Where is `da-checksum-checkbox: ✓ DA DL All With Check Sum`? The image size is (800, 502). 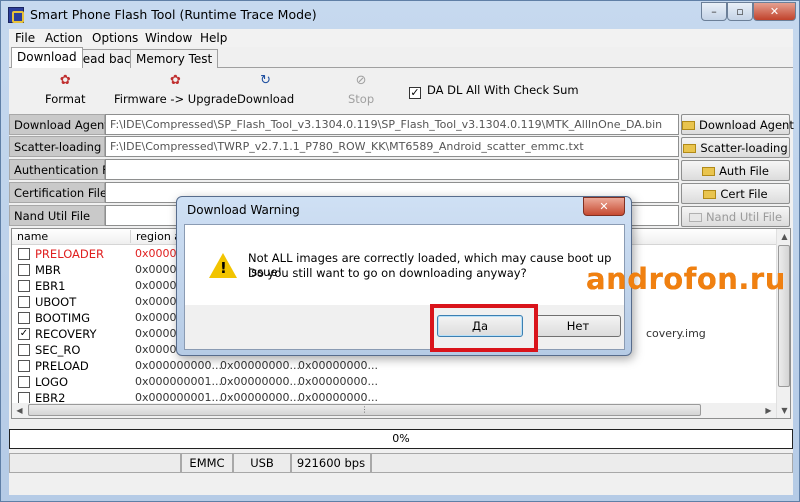 da-checksum-checkbox: ✓ DA DL All With Check Sum is located at coordinates (494, 91).